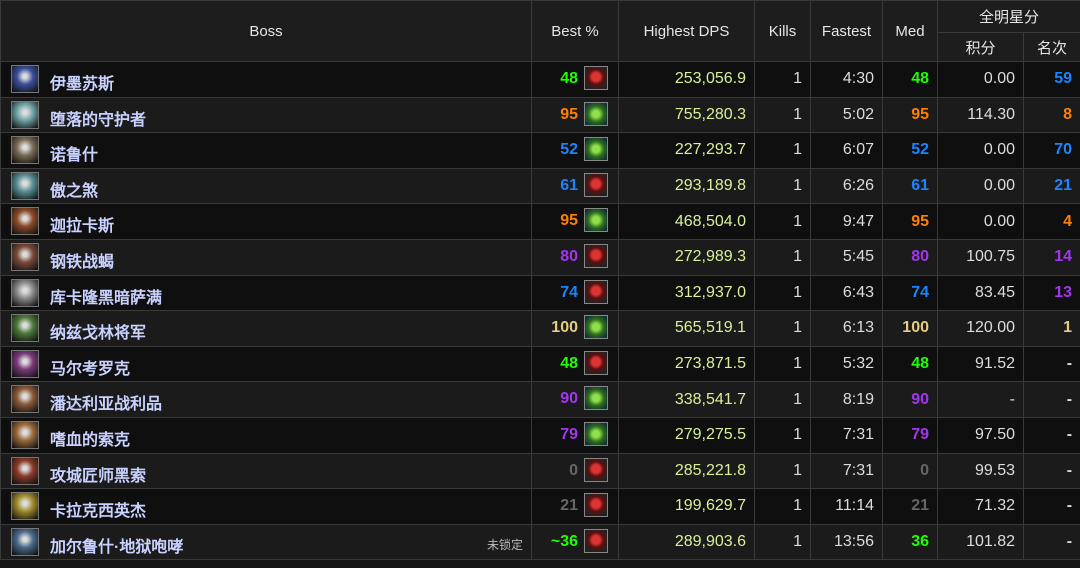 This screenshot has width=1080, height=568. Describe the element at coordinates (540, 115) in the screenshot. I see `table-row: 堕落的守护者 95 755,280.3 1 5:02 95 114.30 8` at that location.